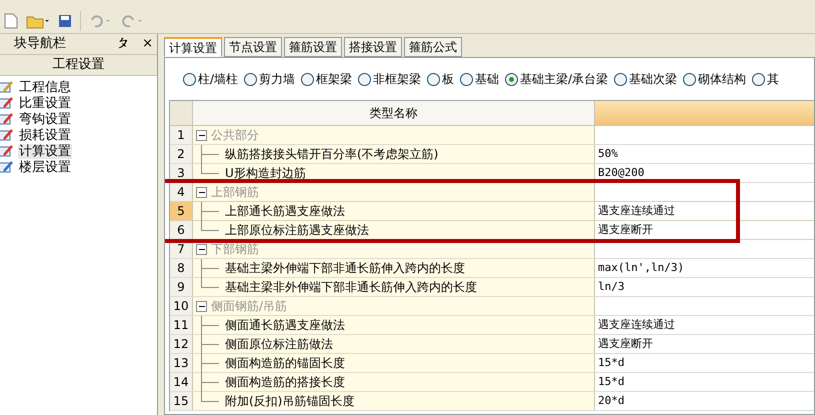  Describe the element at coordinates (313, 47) in the screenshot. I see `tab: 箍筋设置` at that location.